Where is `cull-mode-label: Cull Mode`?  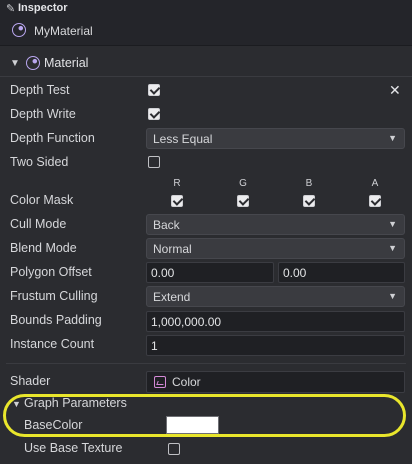 cull-mode-label: Cull Mode is located at coordinates (38, 224).